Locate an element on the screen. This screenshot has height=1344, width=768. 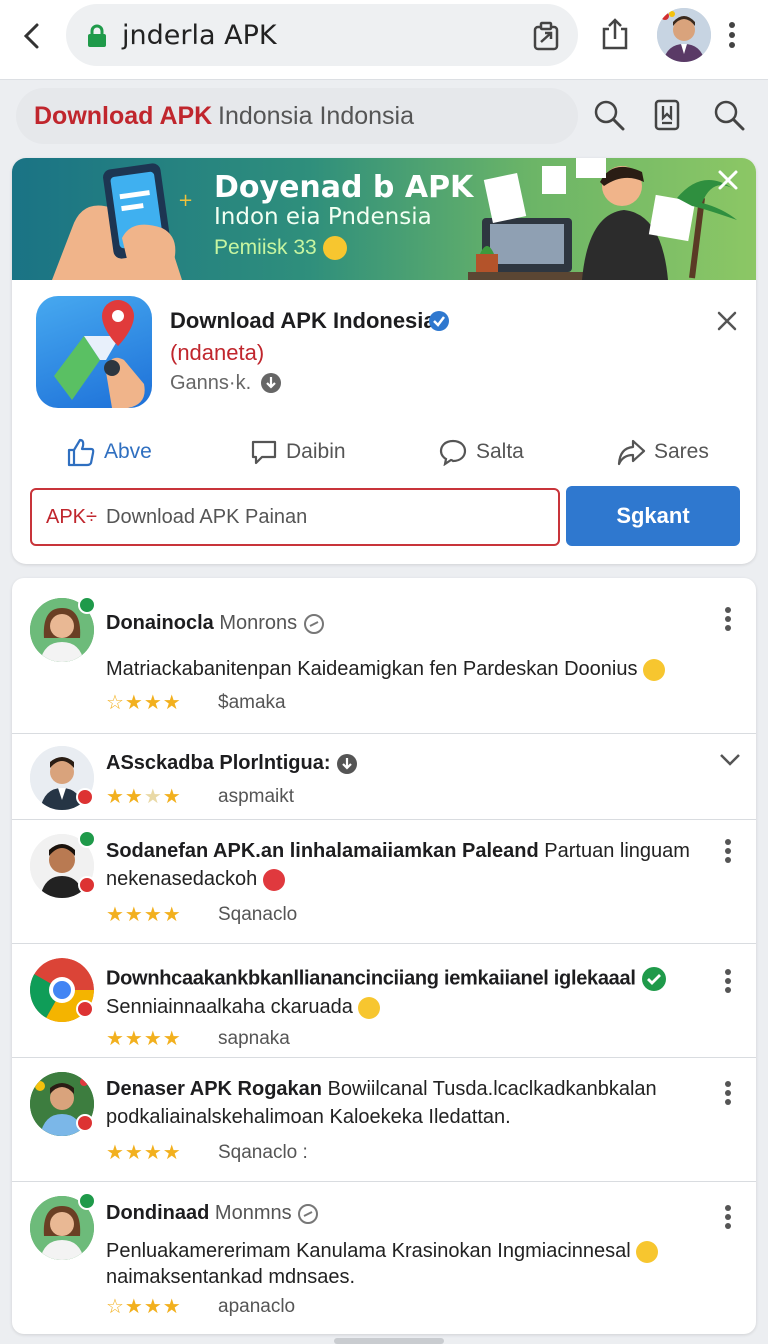
review-text-body: Senniainnaalkaha ckaruada is located at coordinates (229, 1007).